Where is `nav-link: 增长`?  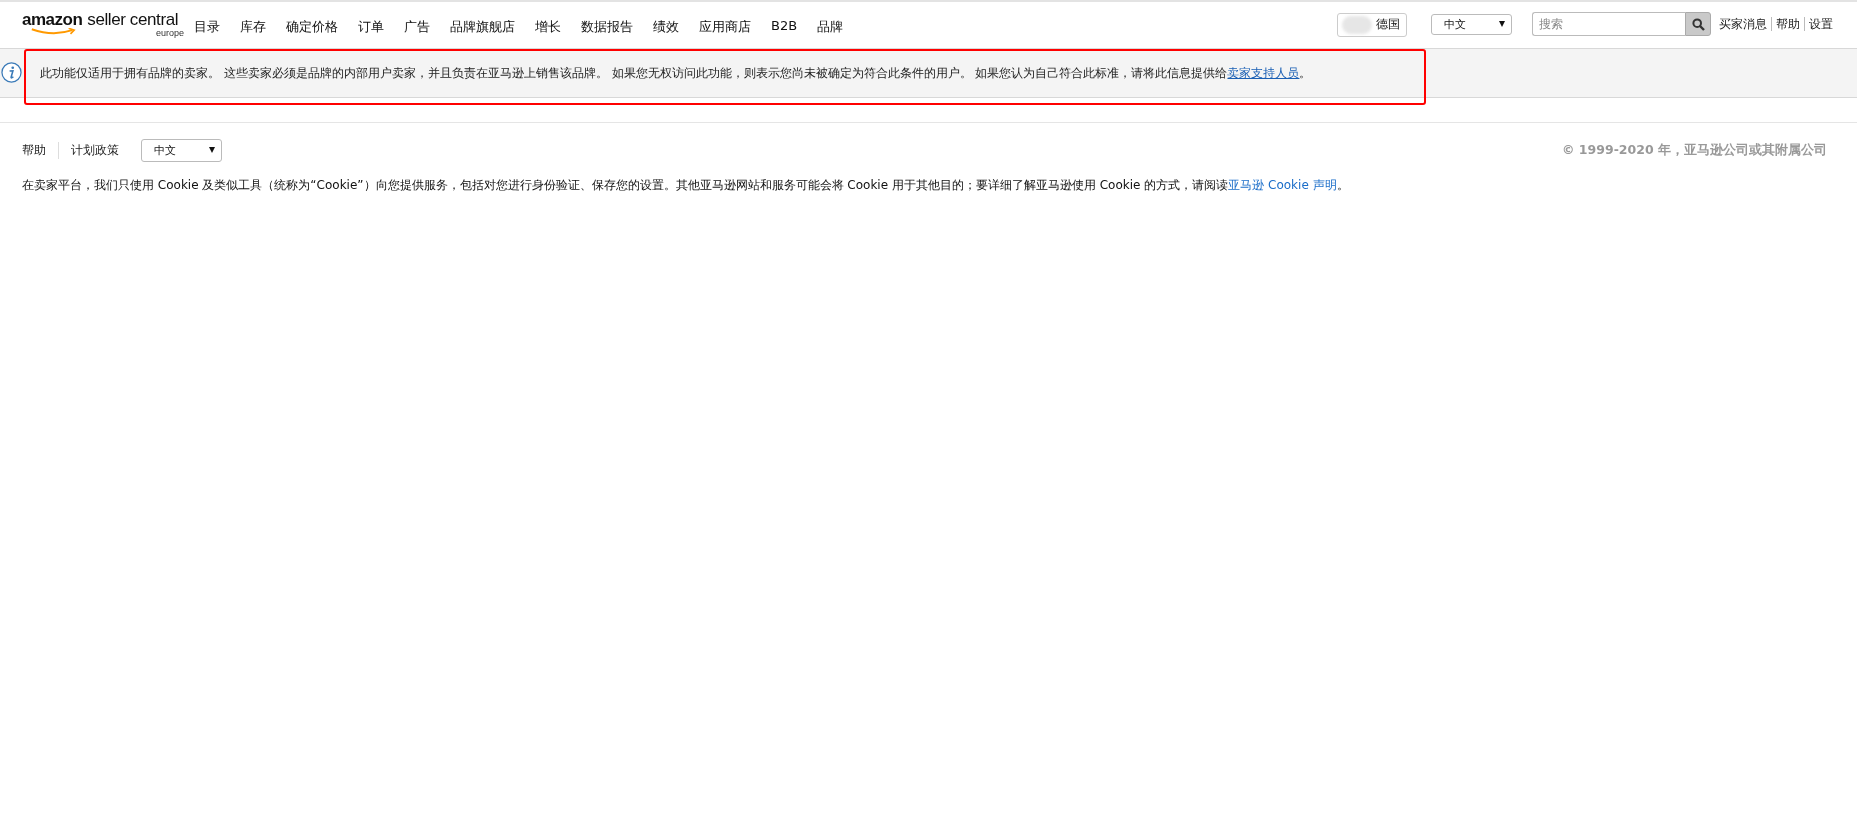
nav-link: 增长 is located at coordinates (548, 27).